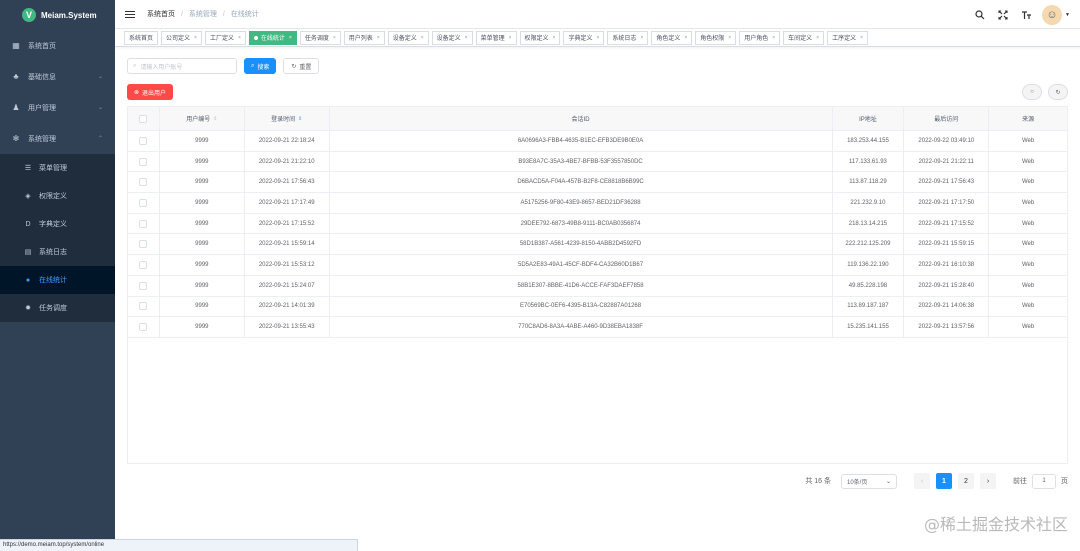 The height and width of the screenshot is (551, 1080). I want to click on refresh-icon: ↻, so click(1058, 92).